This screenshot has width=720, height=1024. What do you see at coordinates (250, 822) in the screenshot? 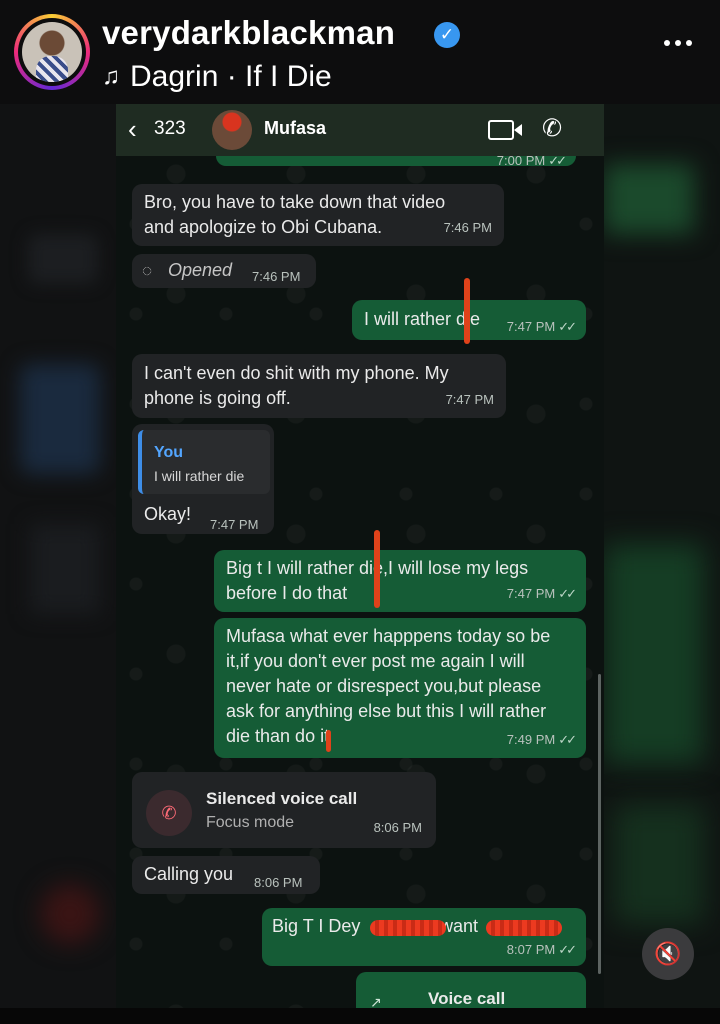
I see `call-subtitle: Focus mode` at bounding box center [250, 822].